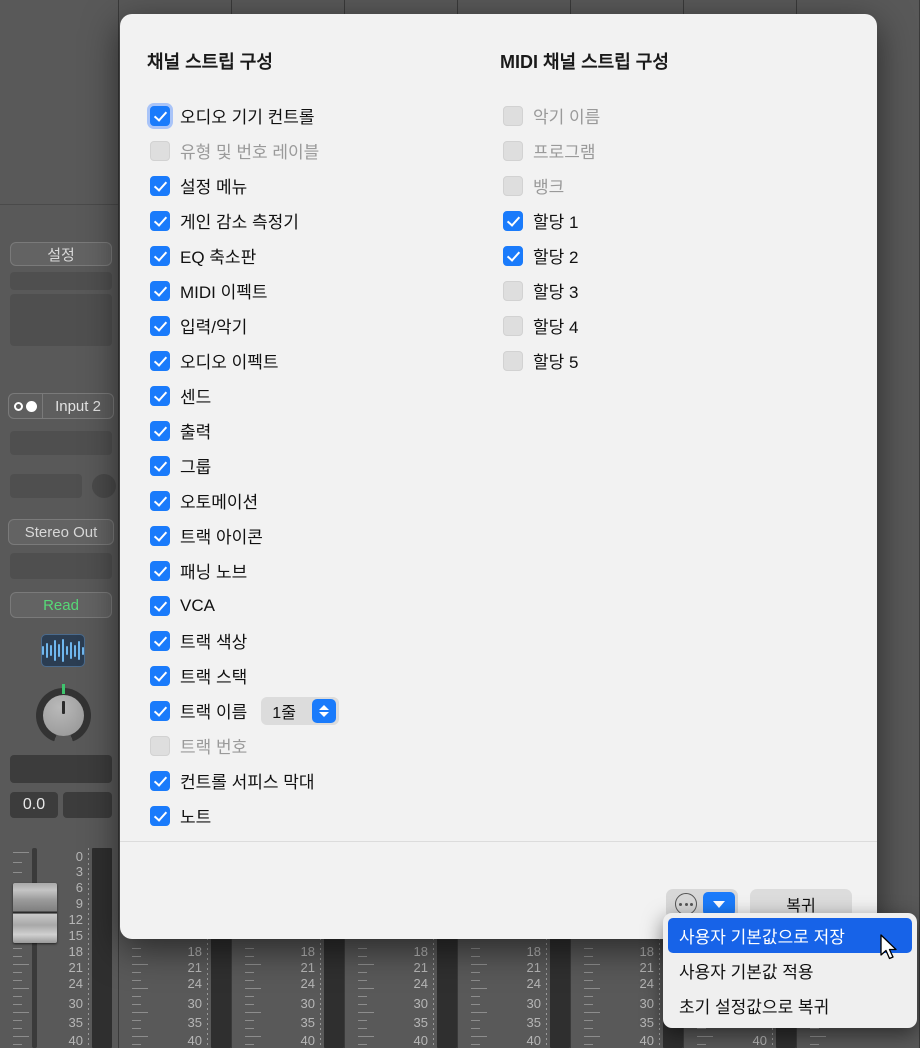 The image size is (920, 1048). I want to click on eq-slot, so click(61, 281).